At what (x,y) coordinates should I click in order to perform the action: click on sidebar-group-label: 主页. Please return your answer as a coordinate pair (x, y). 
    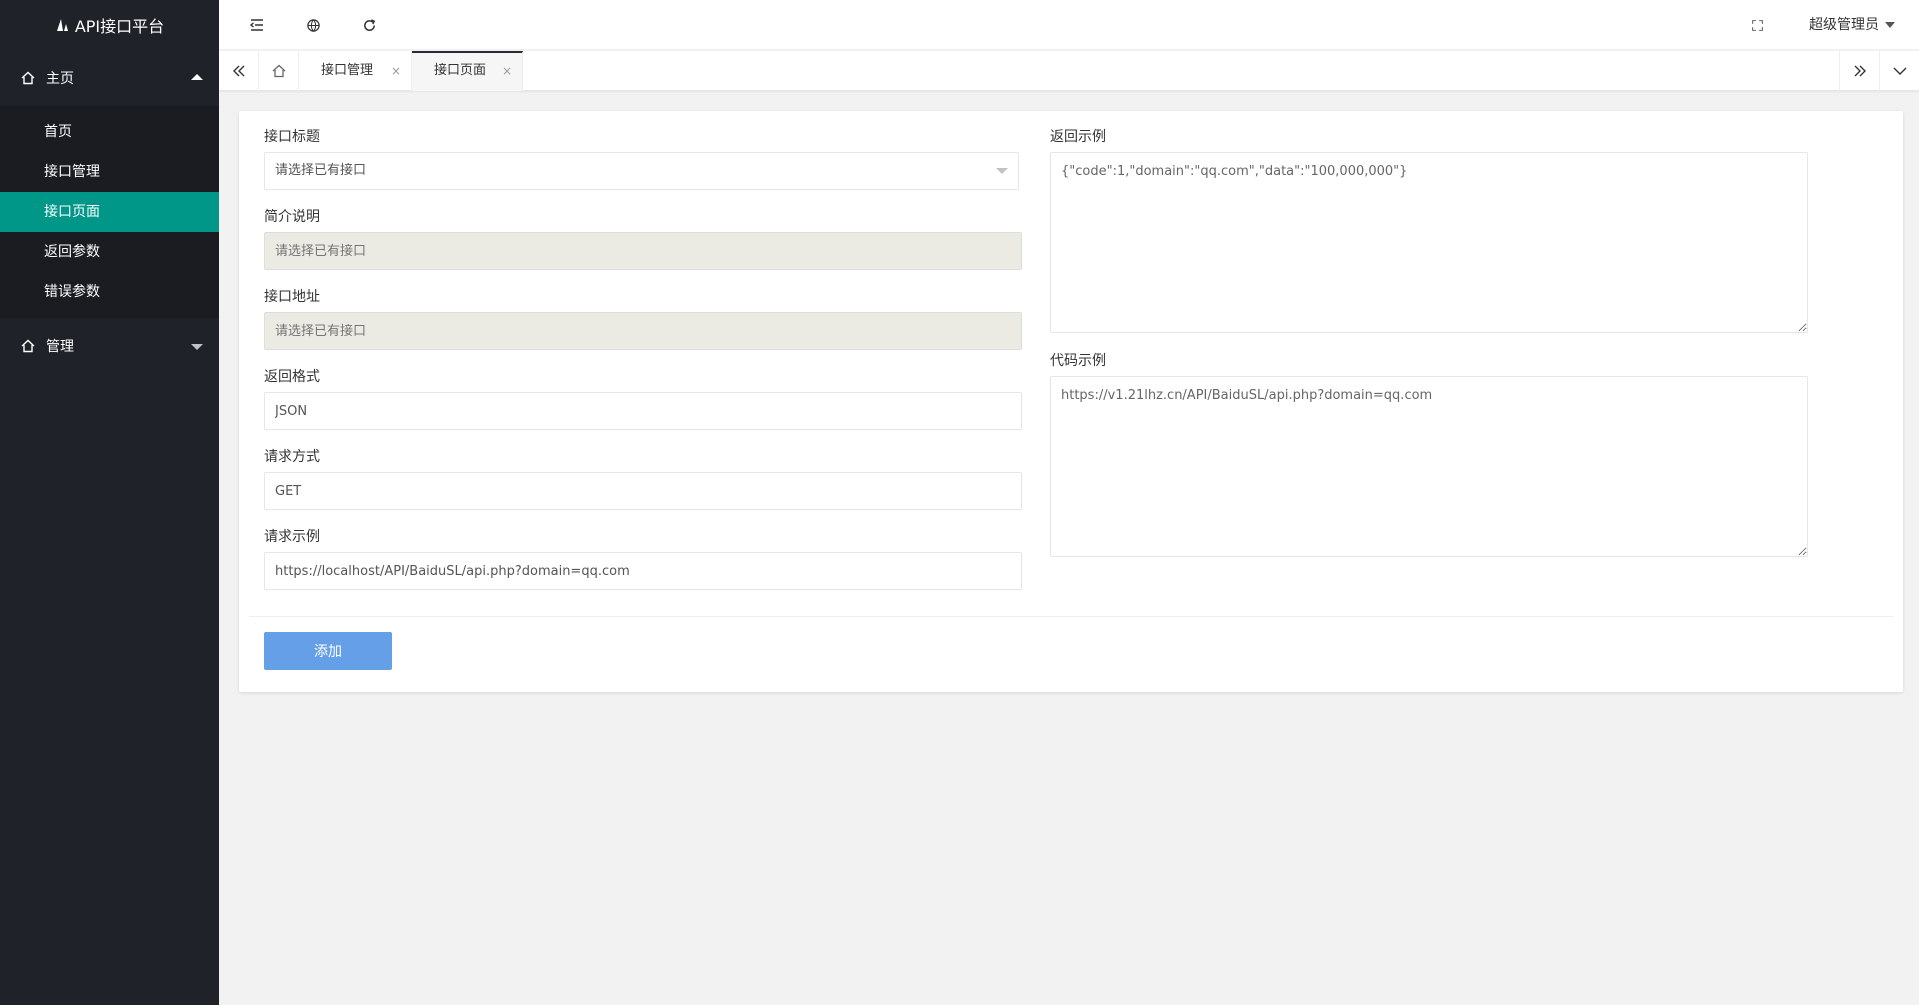
    Looking at the image, I should click on (60, 79).